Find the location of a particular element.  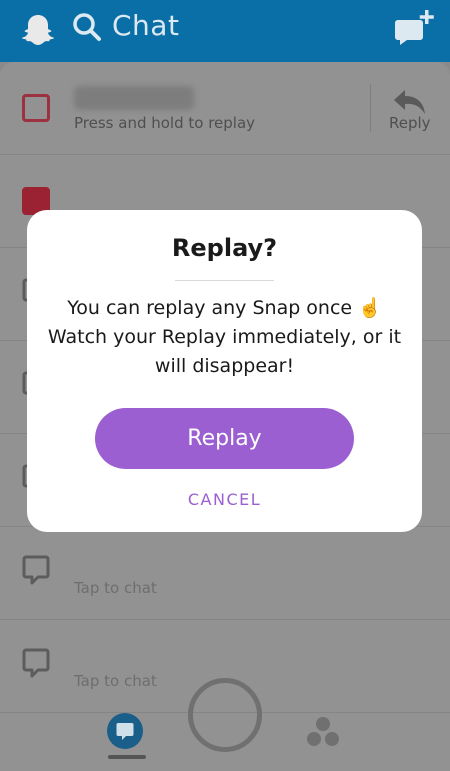

new-chat-icon is located at coordinates (414, 28).